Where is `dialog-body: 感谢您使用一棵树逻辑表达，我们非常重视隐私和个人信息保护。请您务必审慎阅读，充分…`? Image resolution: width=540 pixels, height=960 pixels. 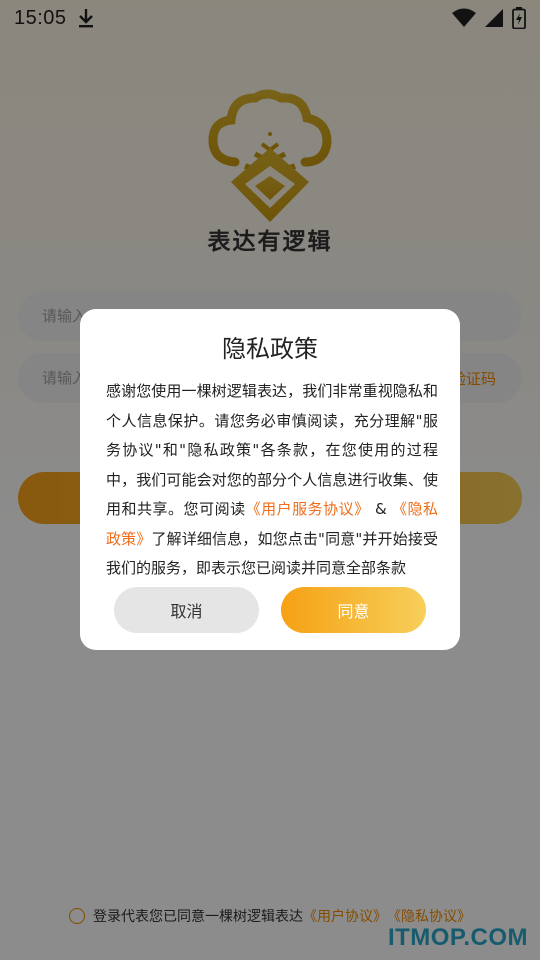
dialog-body: 感谢您使用一棵树逻辑表达，我们非常重视隐私和个人信息保护。请您务必审慎阅读，充分… is located at coordinates (272, 480).